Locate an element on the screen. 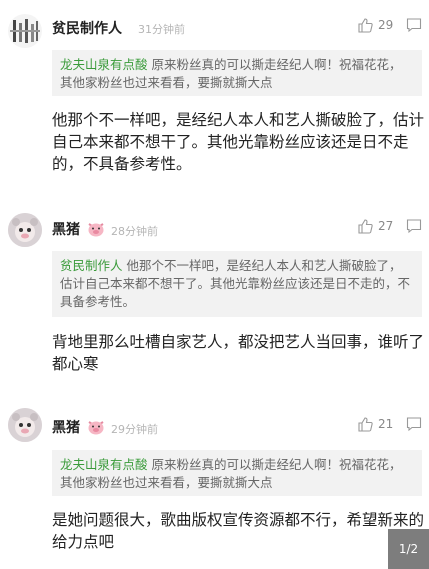  page-indicator: 1/2 is located at coordinates (408, 549).